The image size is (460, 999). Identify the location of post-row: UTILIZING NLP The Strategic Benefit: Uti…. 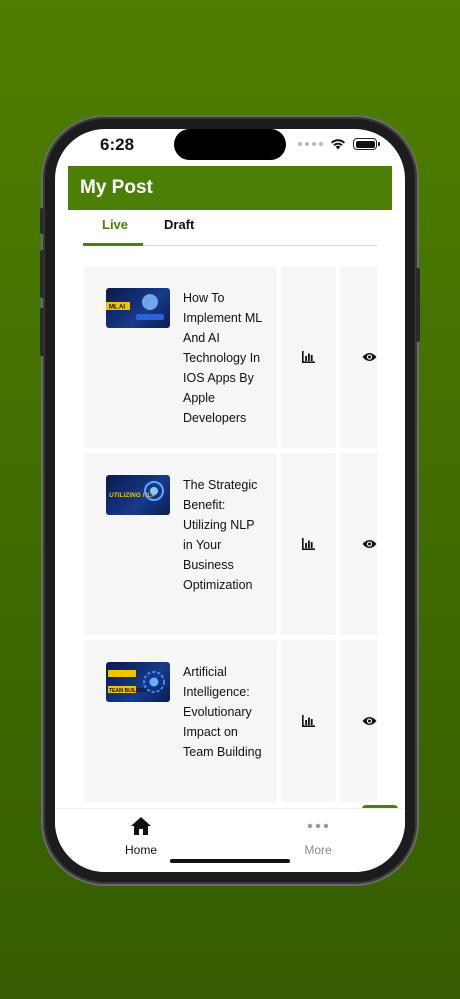
(230, 544).